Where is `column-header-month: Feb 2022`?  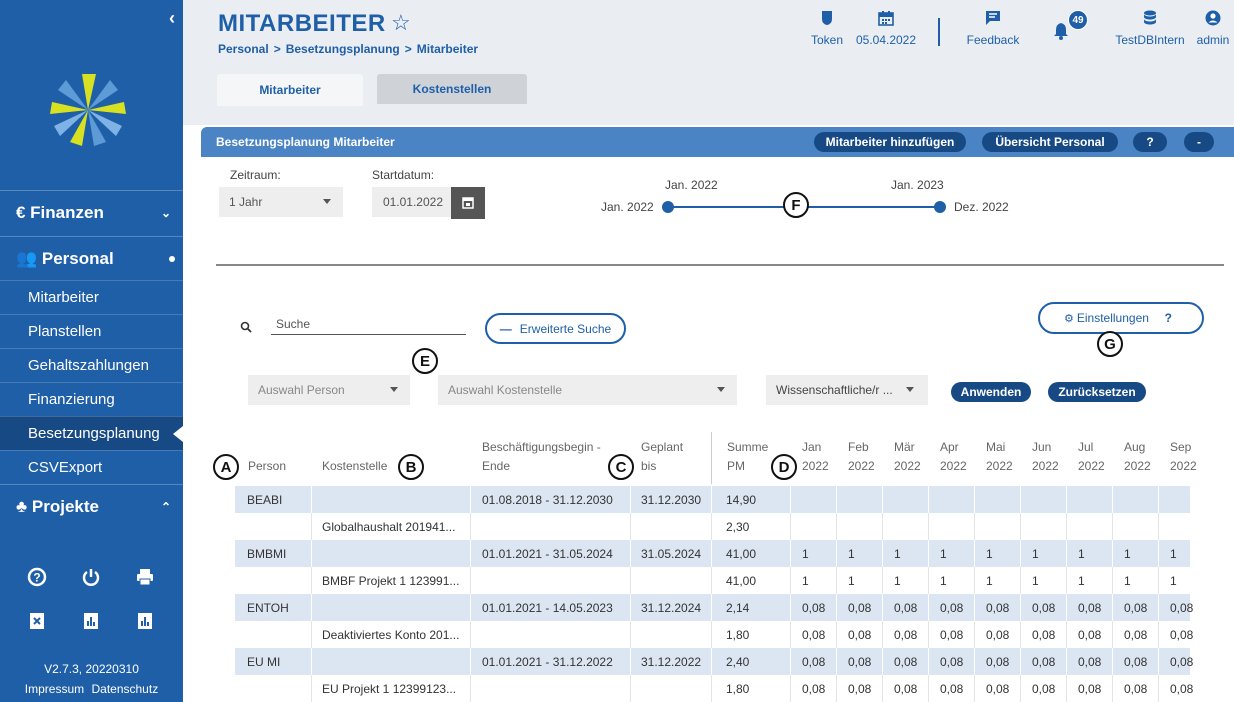 column-header-month: Feb 2022 is located at coordinates (861, 457).